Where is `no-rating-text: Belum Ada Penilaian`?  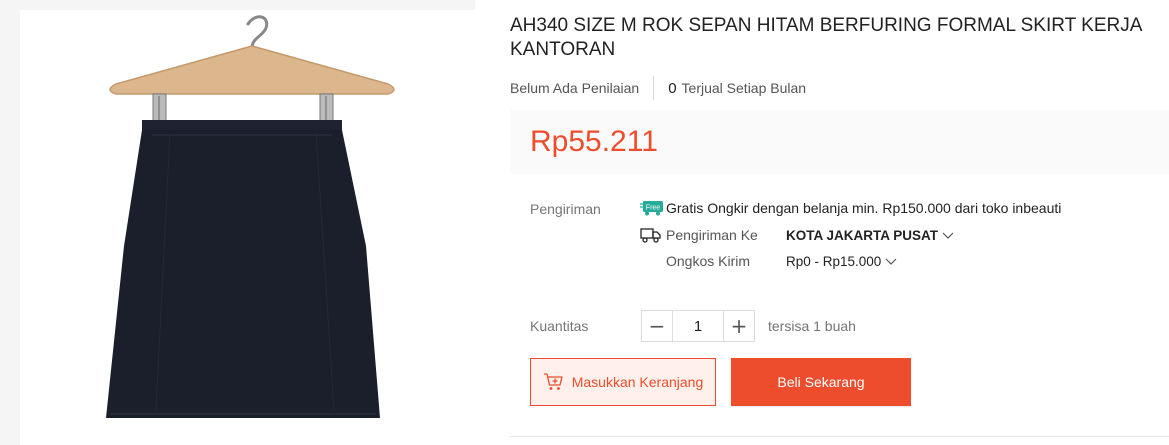 no-rating-text: Belum Ada Penilaian is located at coordinates (575, 88).